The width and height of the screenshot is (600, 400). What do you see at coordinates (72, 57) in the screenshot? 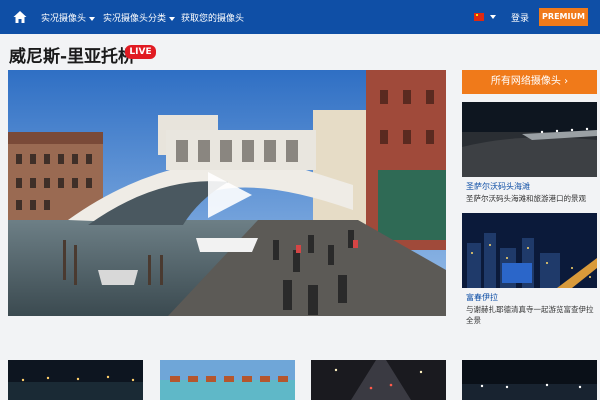
I see `page-title: 威尼斯-里亚托桥` at bounding box center [72, 57].